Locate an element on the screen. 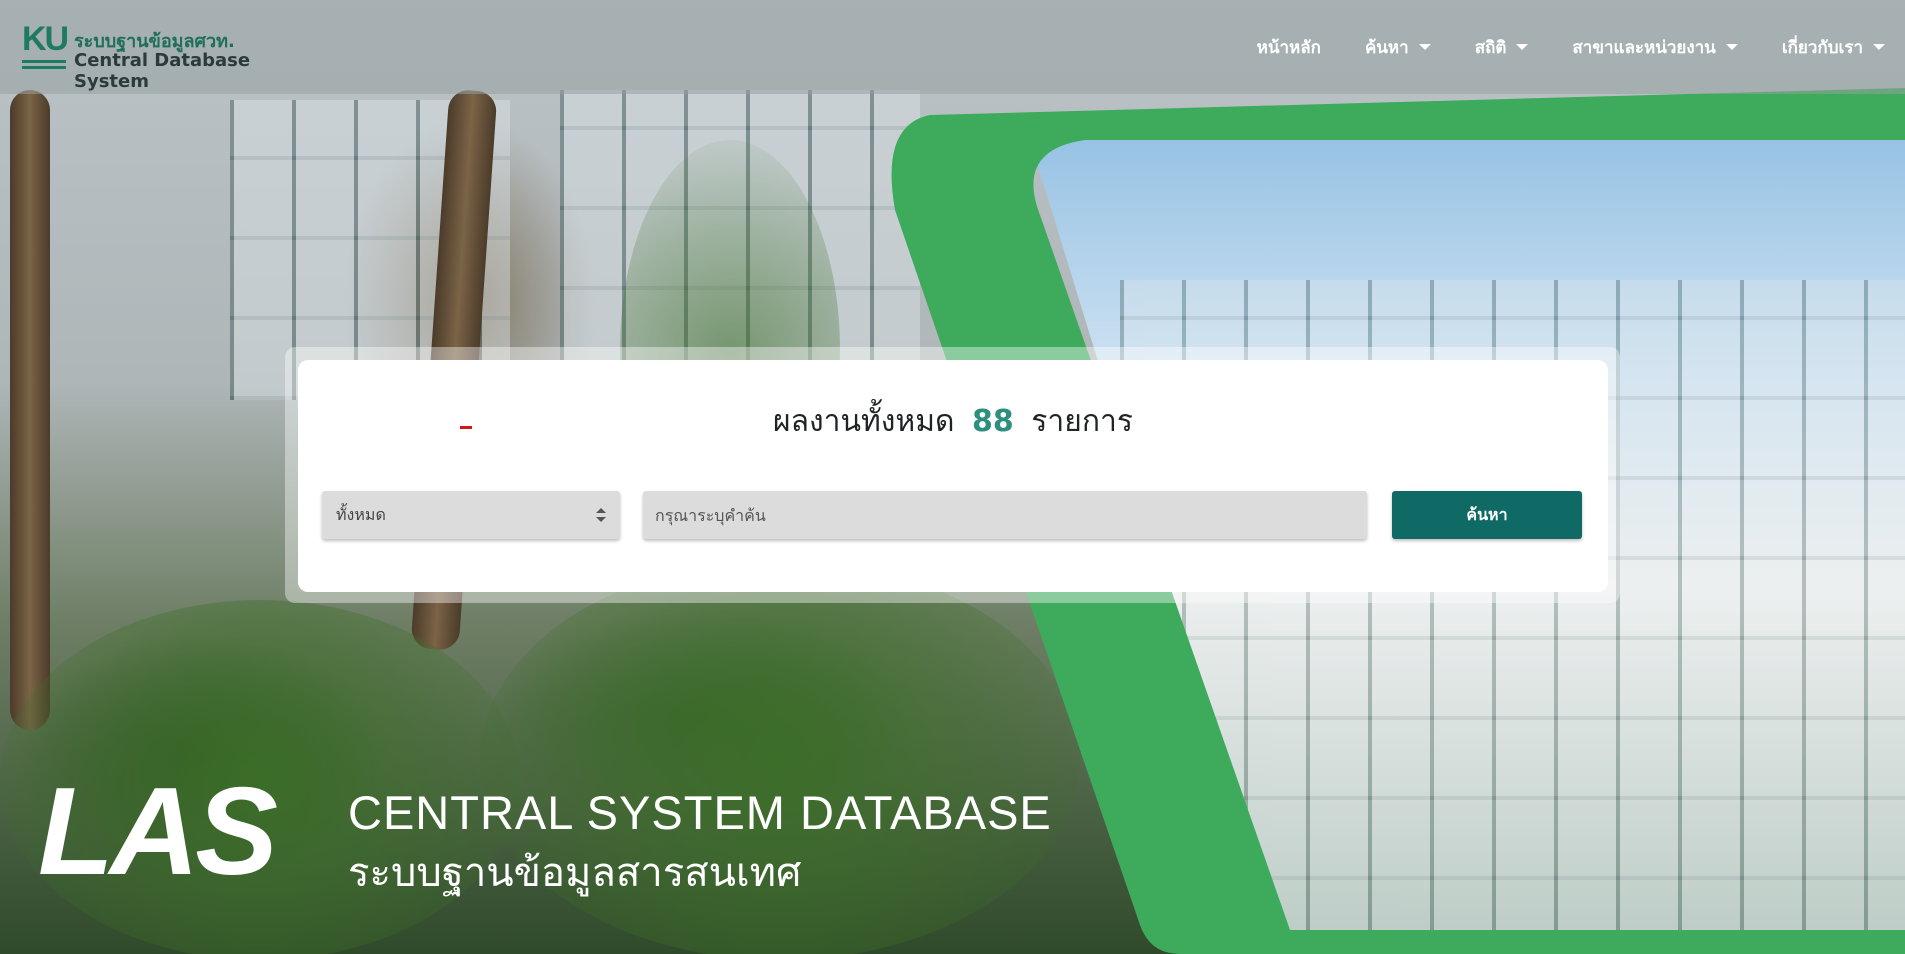  search-button: ค้นหา is located at coordinates (1487, 515).